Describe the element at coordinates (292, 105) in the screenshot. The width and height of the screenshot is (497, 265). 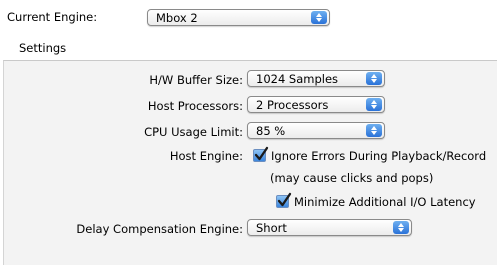
I see `host-processors-value: 2 Processors` at that location.